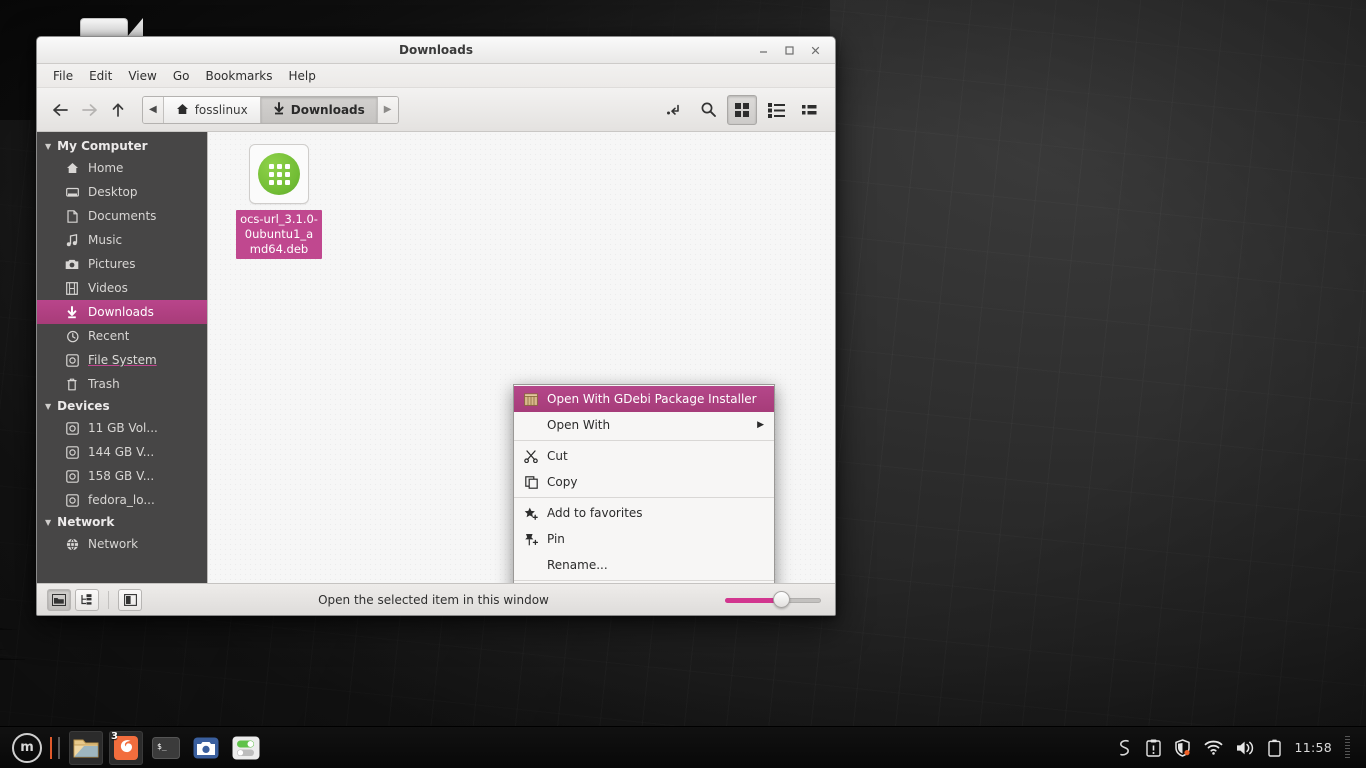 The width and height of the screenshot is (1366, 768). Describe the element at coordinates (122, 406) in the screenshot. I see `sidebar-group-devices: ▼ Devices` at that location.